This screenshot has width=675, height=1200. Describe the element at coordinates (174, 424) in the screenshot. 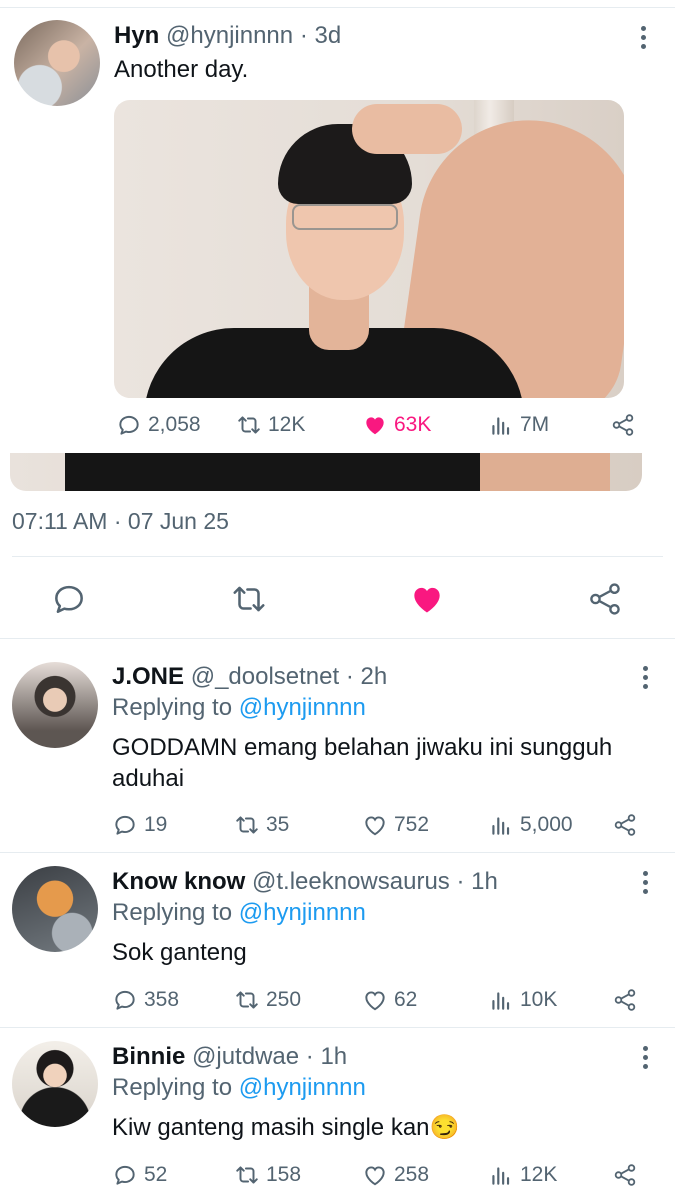

I see `reply-count: 2,058` at that location.